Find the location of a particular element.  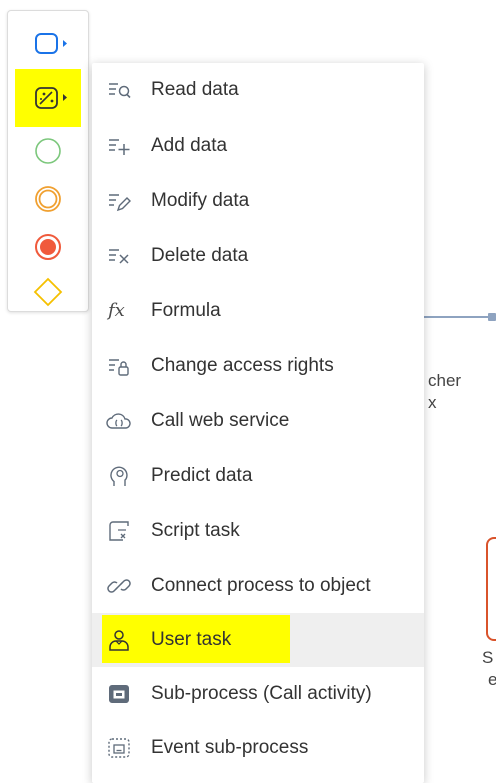

menu-item-sub-process: Sub-process (Call activity) is located at coordinates (258, 694).